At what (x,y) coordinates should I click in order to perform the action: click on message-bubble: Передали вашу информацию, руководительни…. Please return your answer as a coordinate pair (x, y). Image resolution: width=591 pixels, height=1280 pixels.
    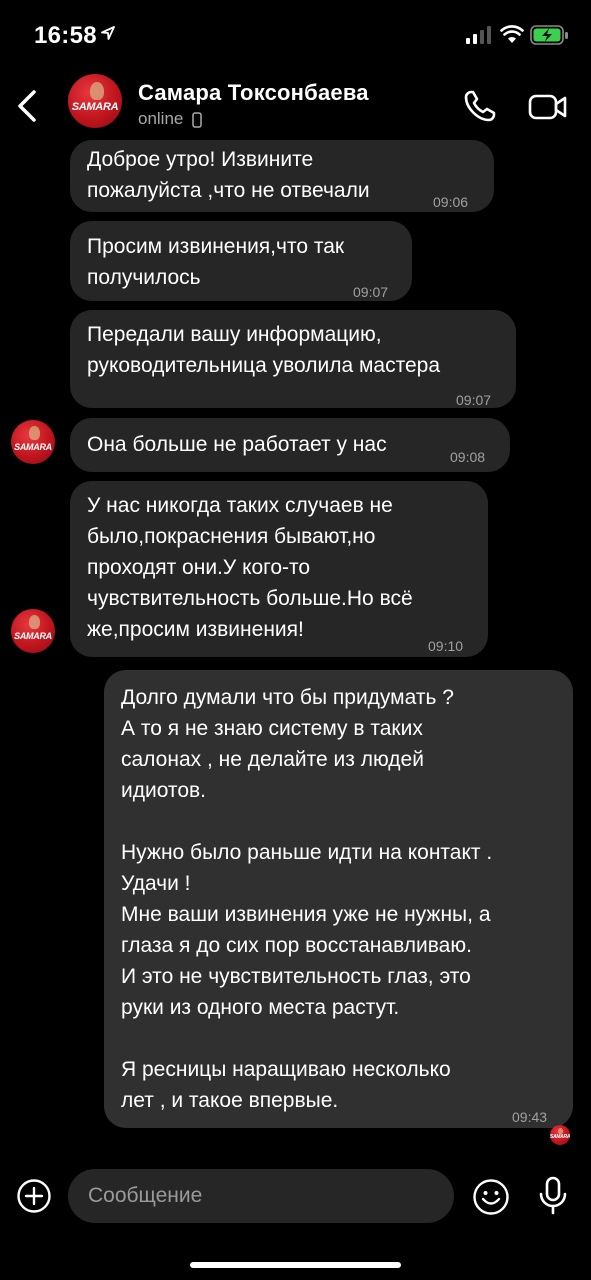
    Looking at the image, I should click on (293, 359).